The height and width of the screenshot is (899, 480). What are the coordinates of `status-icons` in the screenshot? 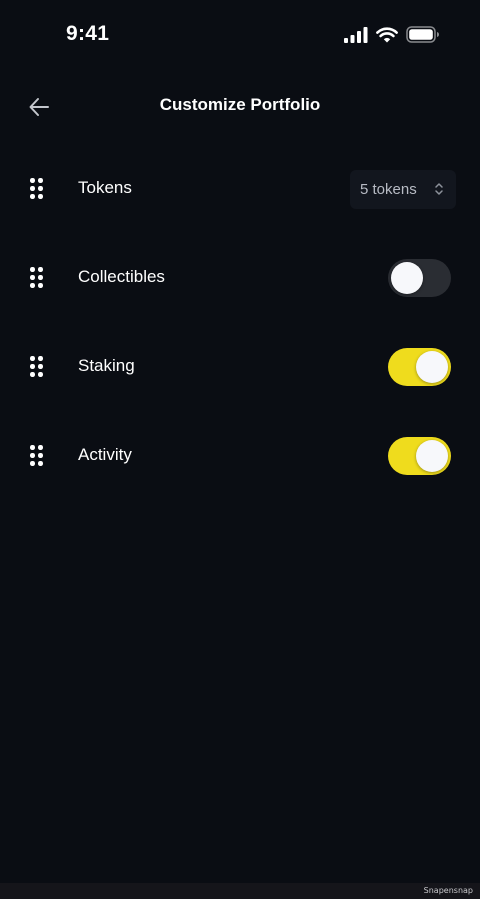 It's located at (392, 34).